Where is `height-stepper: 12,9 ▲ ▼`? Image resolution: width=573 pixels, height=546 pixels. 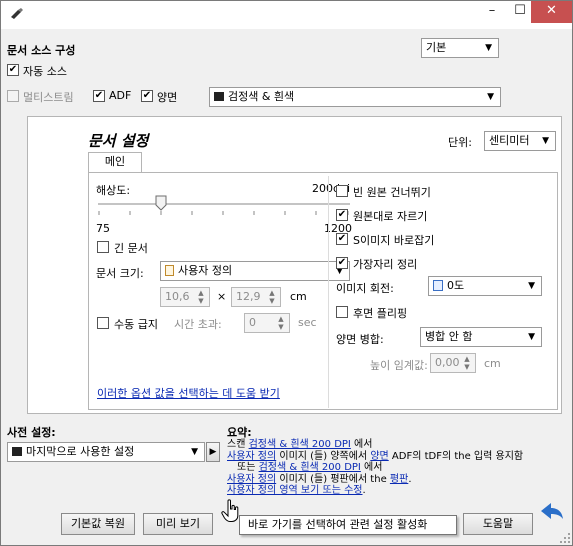
height-stepper: 12,9 ▲ ▼ is located at coordinates (256, 297).